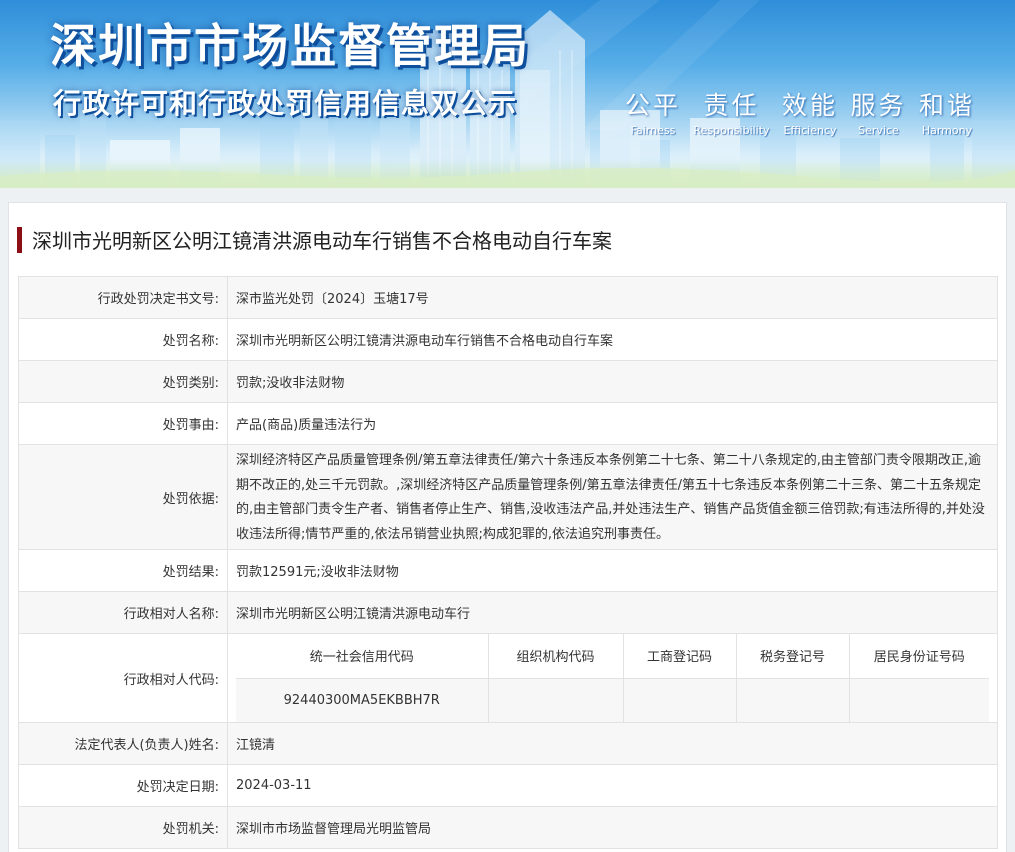 This screenshot has height=852, width=1015. I want to click on banner-subtitle: 行政许可和行政处罚信用信息双公示, so click(285, 103).